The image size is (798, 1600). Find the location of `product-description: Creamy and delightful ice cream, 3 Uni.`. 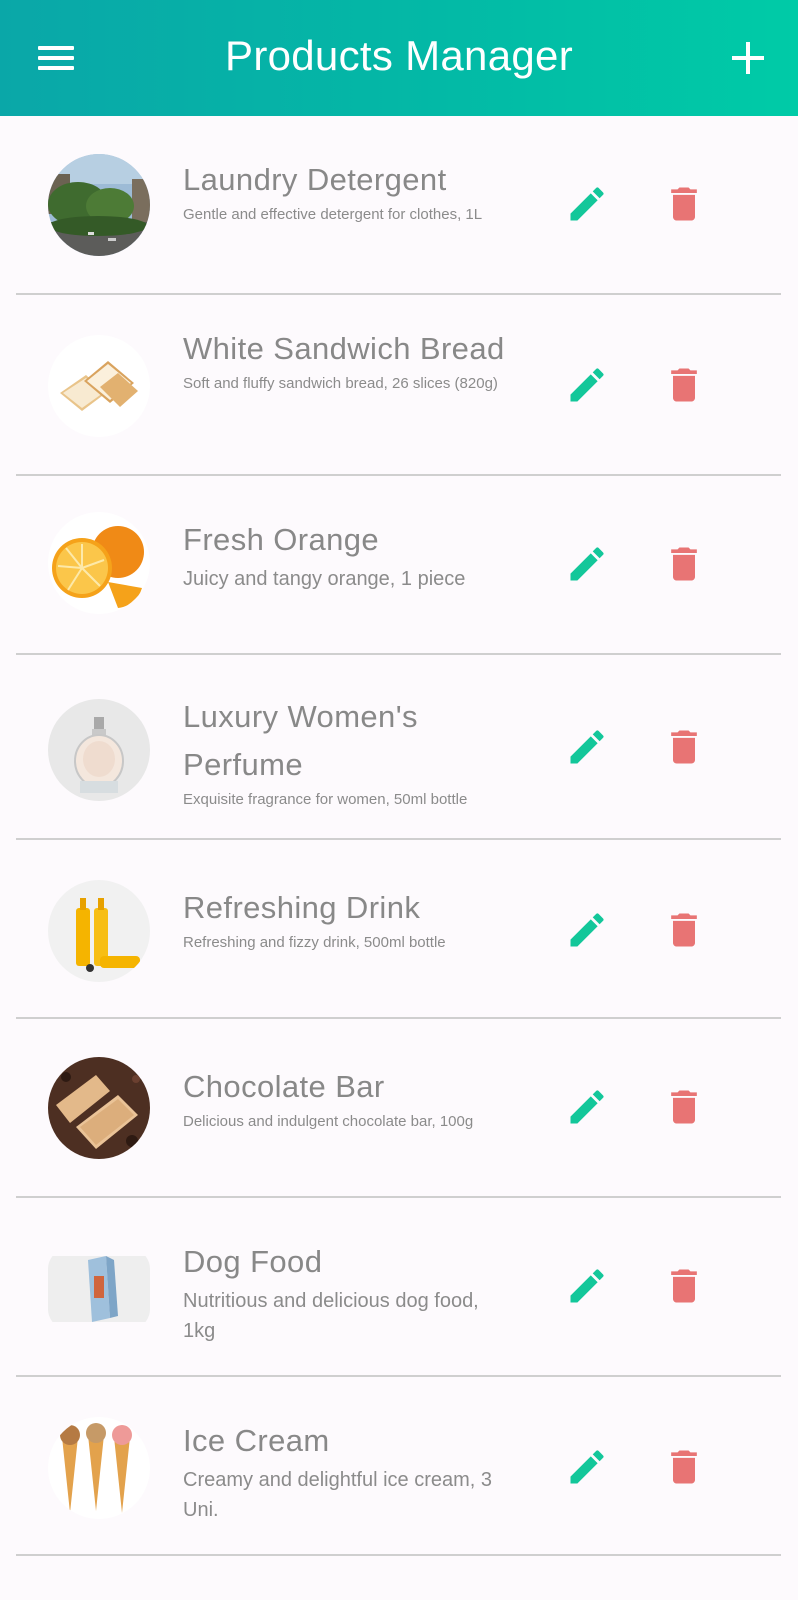

product-description: Creamy and delightful ice cream, 3 Uni. is located at coordinates (338, 1495).